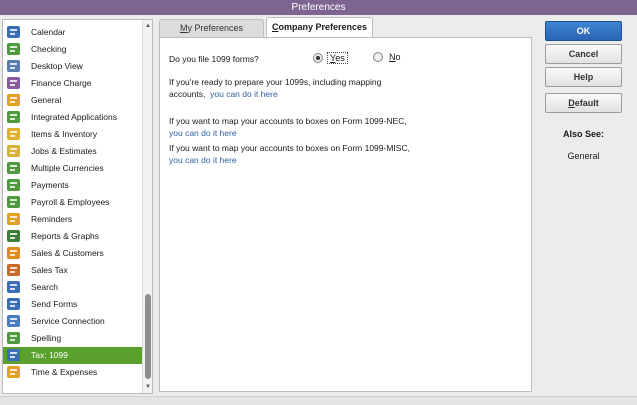 Image resolution: width=637 pixels, height=405 pixels. What do you see at coordinates (14, 185) in the screenshot?
I see `payments-icon` at bounding box center [14, 185].